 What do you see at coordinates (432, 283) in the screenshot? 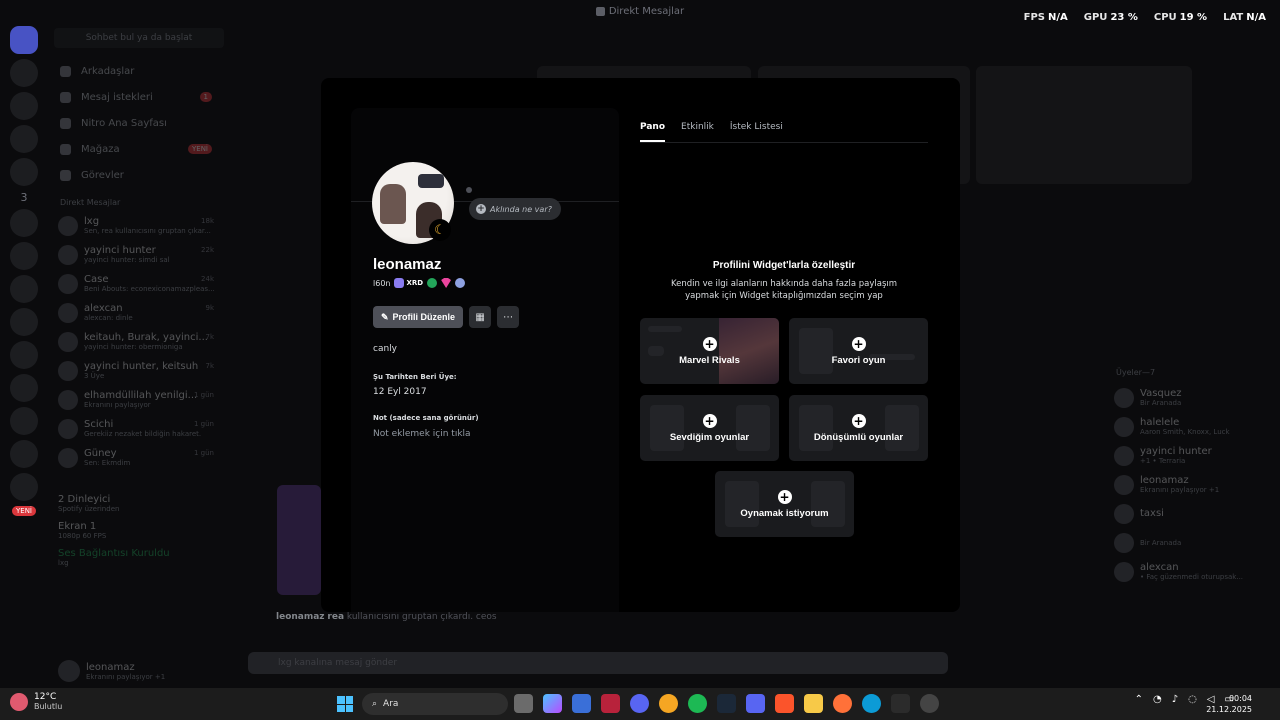
I see `badge-icon` at bounding box center [432, 283].